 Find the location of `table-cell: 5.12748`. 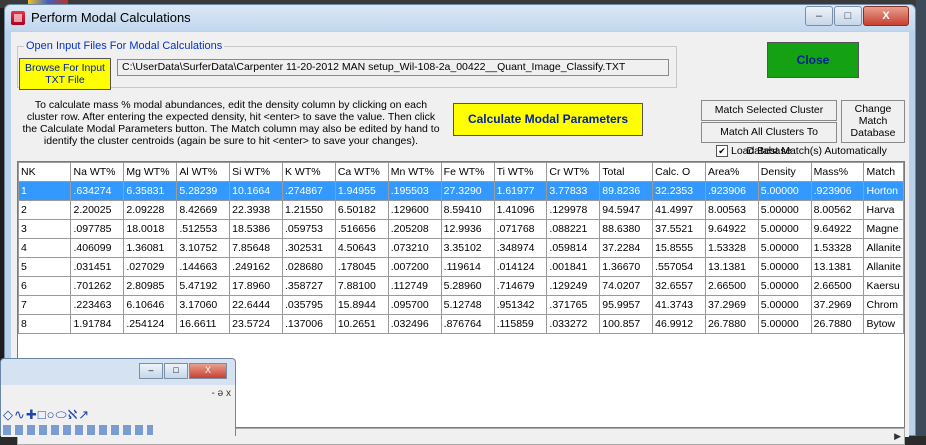

table-cell: 5.12748 is located at coordinates (467, 305).